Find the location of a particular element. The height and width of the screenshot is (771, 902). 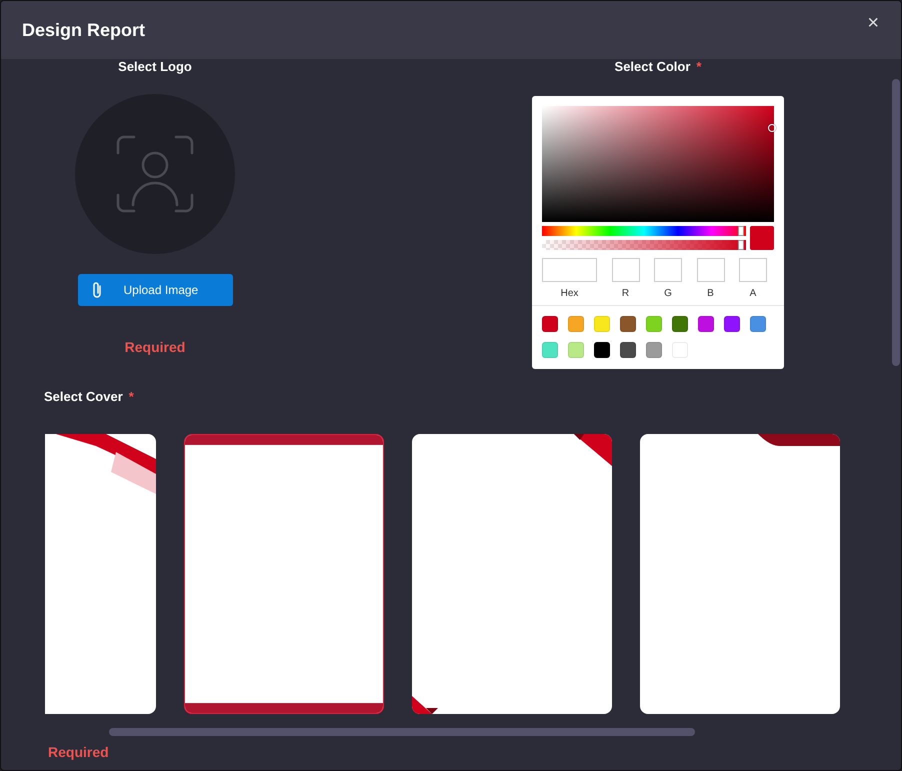

cover-template is located at coordinates (284, 574).